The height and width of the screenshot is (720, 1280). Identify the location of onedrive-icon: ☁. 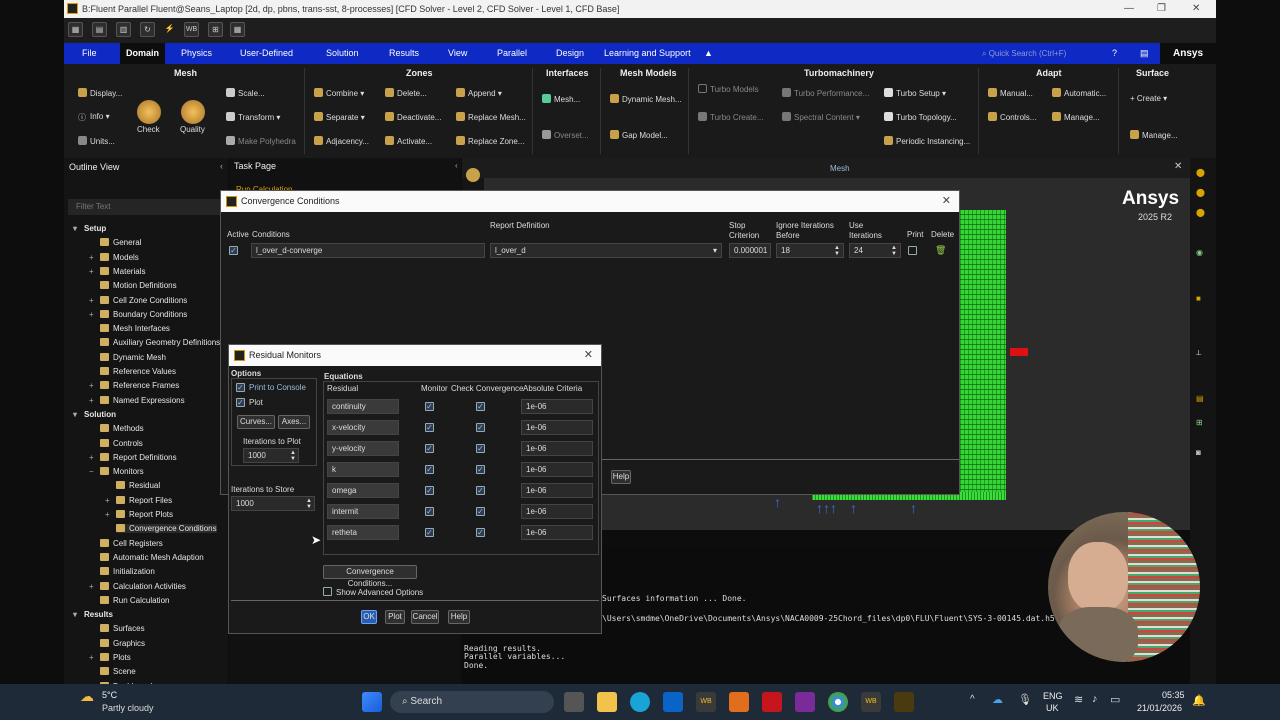
(997, 699).